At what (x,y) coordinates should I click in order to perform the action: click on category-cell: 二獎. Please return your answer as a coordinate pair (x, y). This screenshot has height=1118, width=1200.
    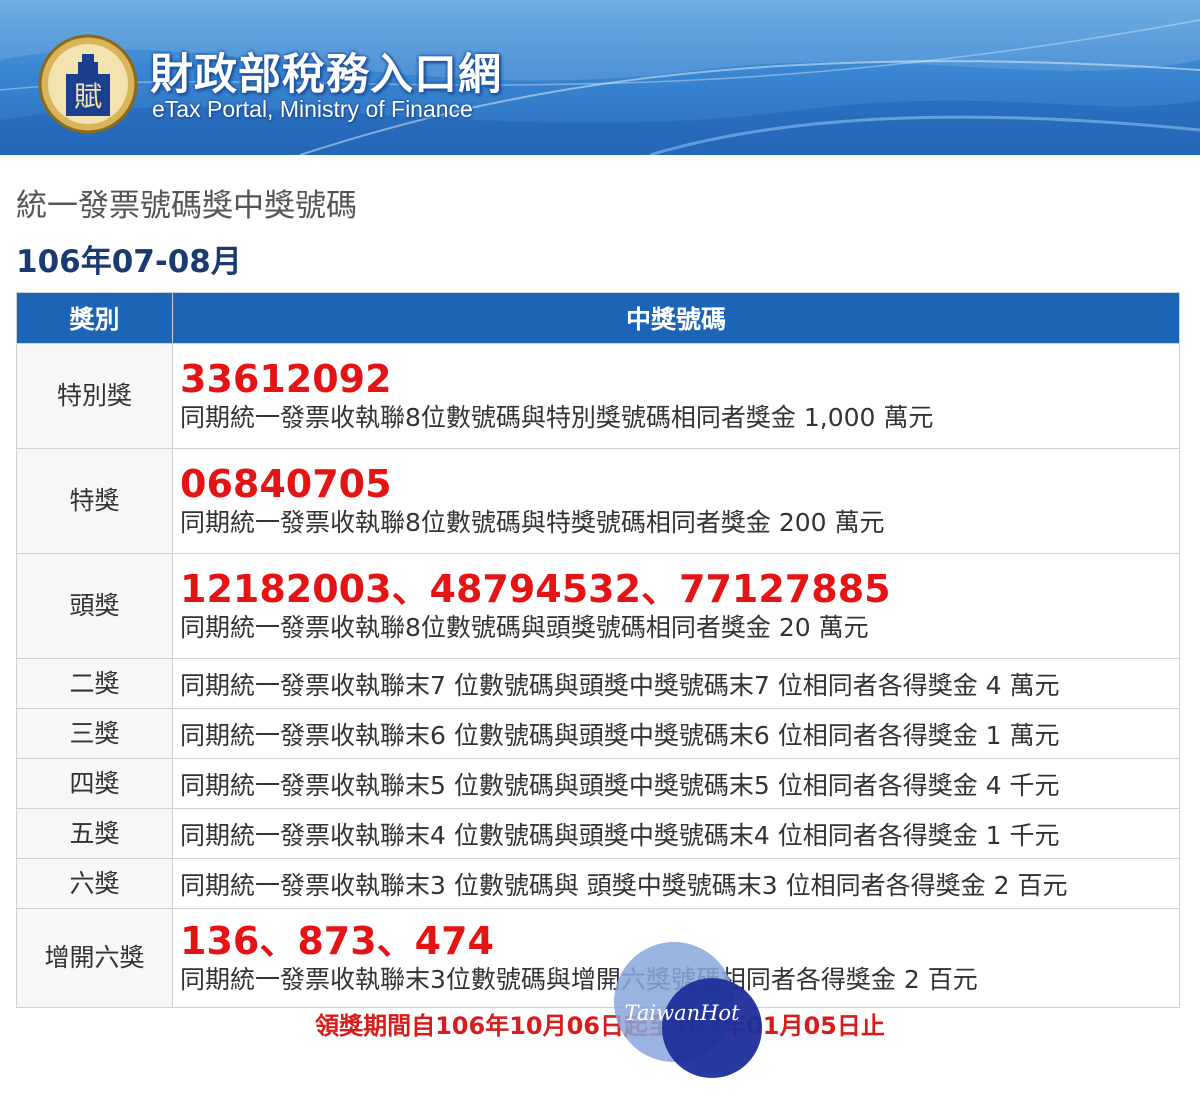
    Looking at the image, I should click on (94, 683).